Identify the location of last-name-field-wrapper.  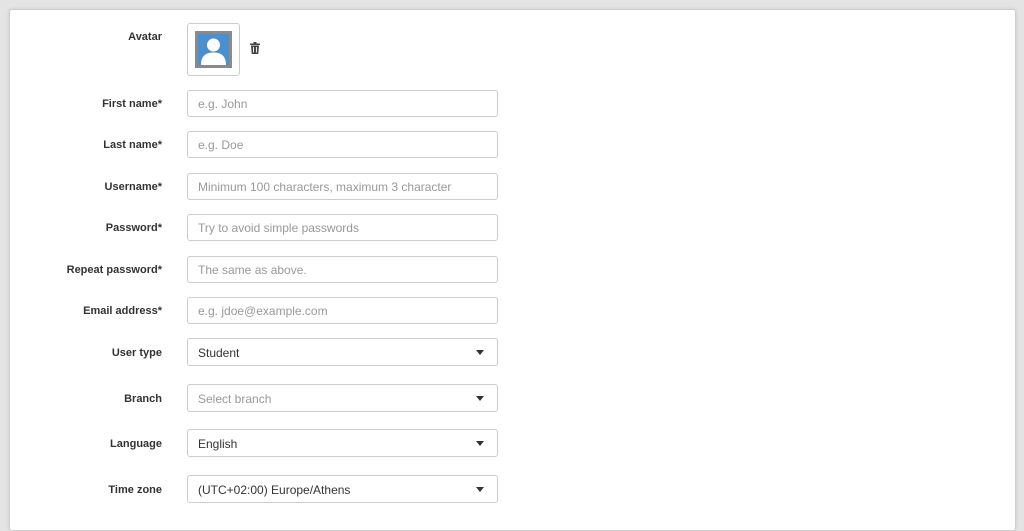
(342, 144).